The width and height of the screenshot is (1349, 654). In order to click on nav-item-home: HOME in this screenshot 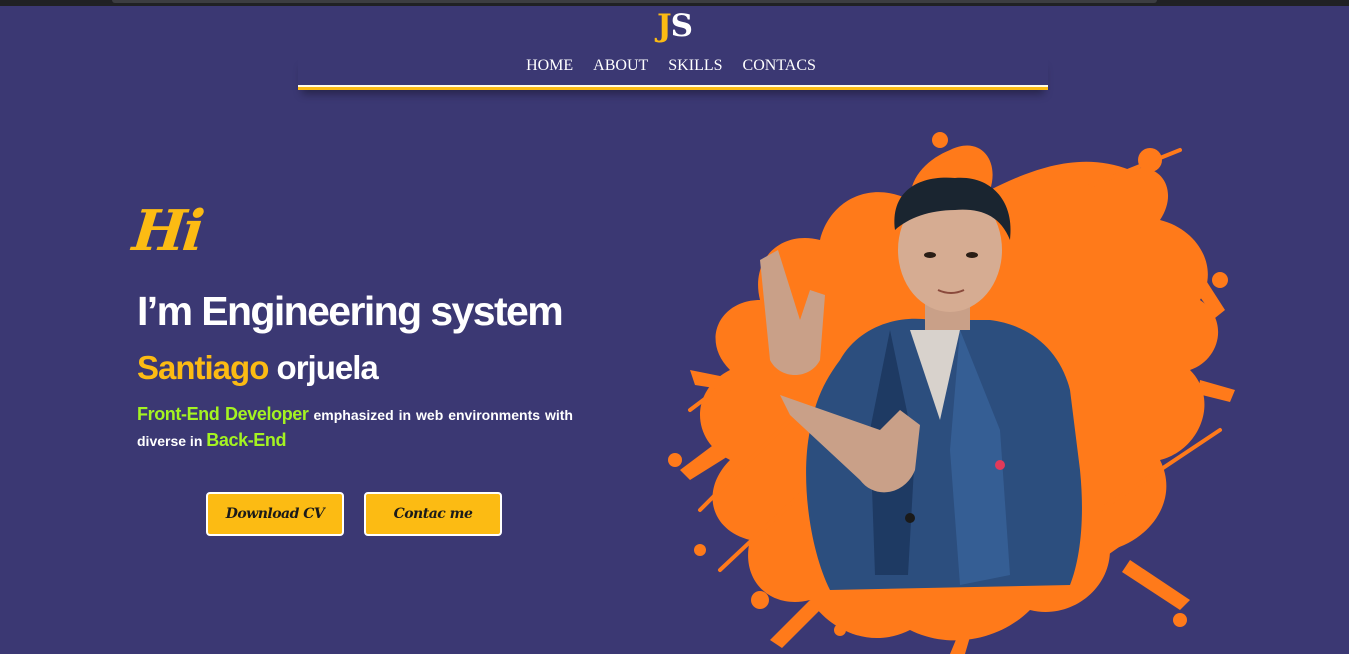, I will do `click(549, 66)`.